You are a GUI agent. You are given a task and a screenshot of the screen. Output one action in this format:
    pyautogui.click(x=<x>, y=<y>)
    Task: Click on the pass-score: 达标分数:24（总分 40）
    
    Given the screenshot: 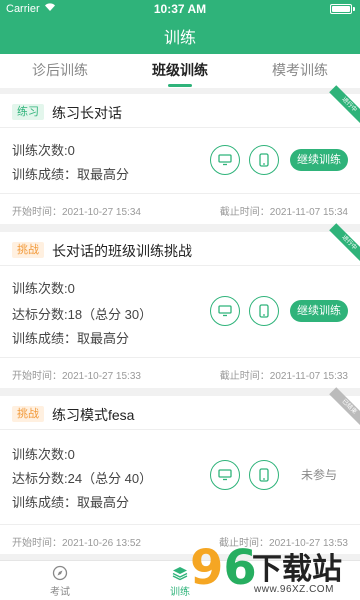 What is the action you would take?
    pyautogui.click(x=82, y=478)
    